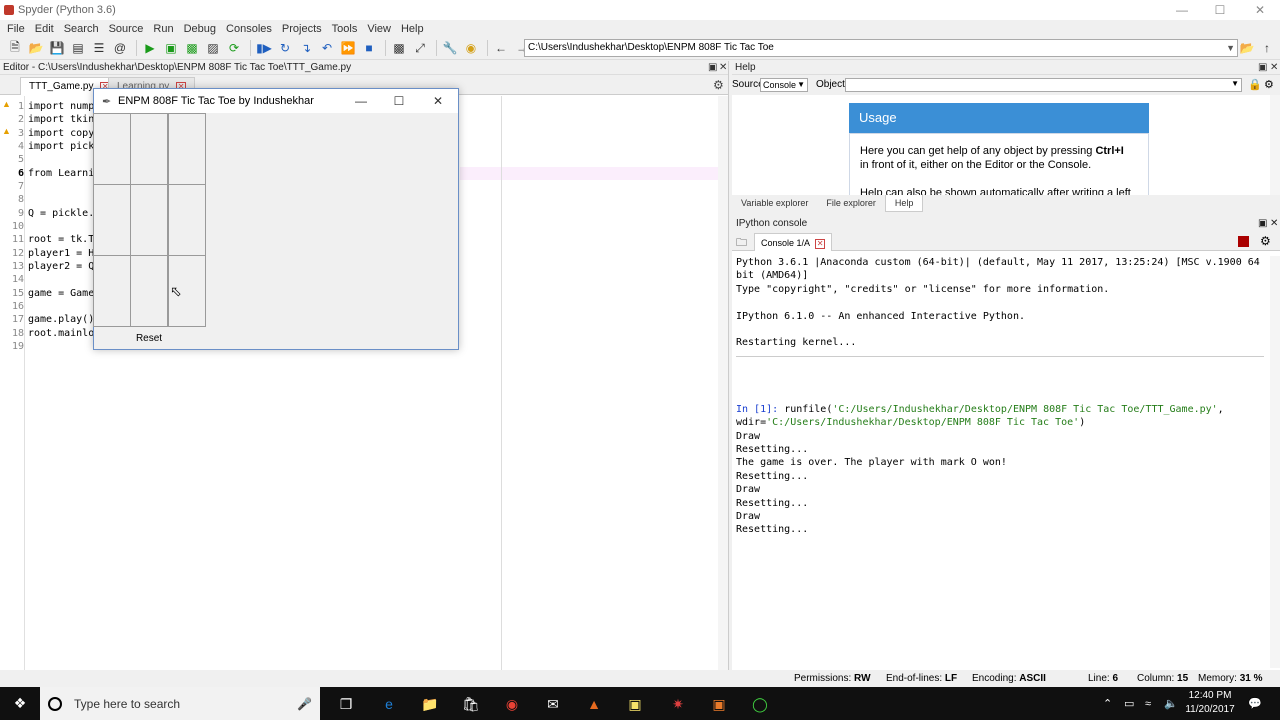 This screenshot has width=1280, height=720. Describe the element at coordinates (1182, 10) in the screenshot. I see `minimize-button: —` at that location.